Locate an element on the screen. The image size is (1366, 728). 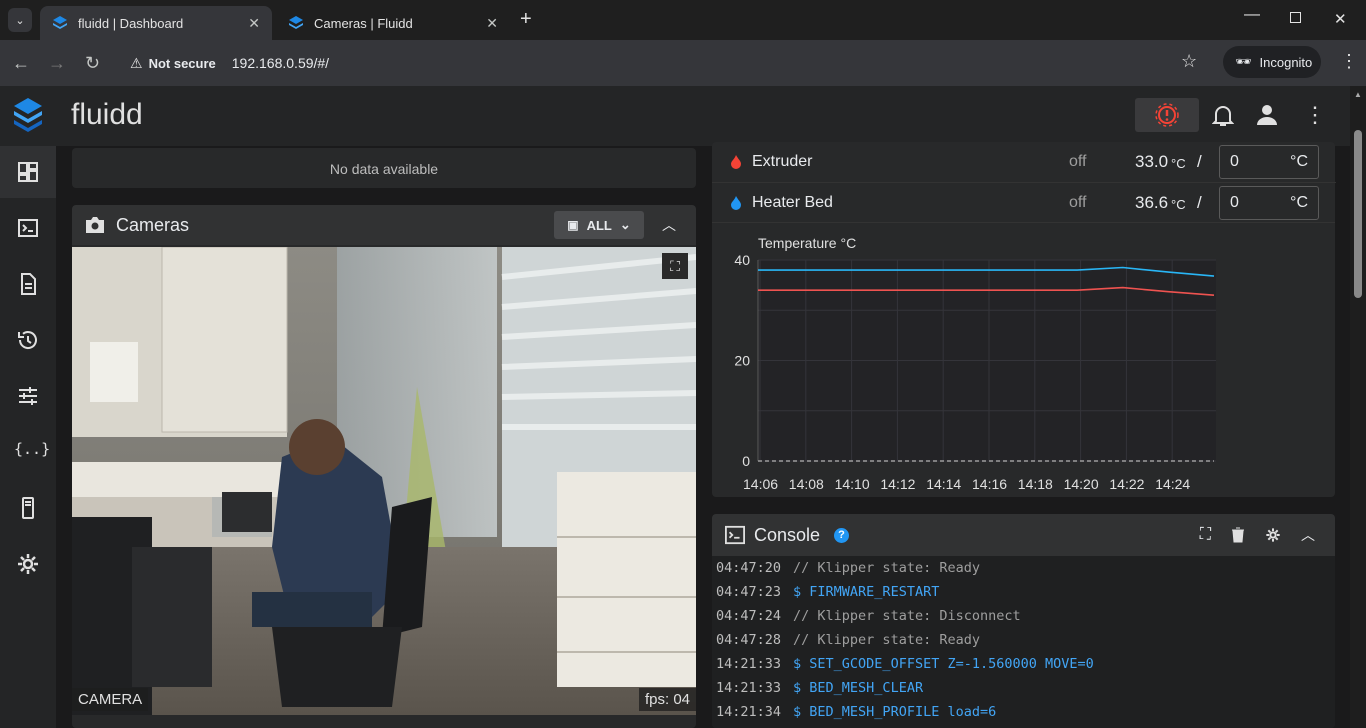
help-icon: ? is located at coordinates (842, 535).